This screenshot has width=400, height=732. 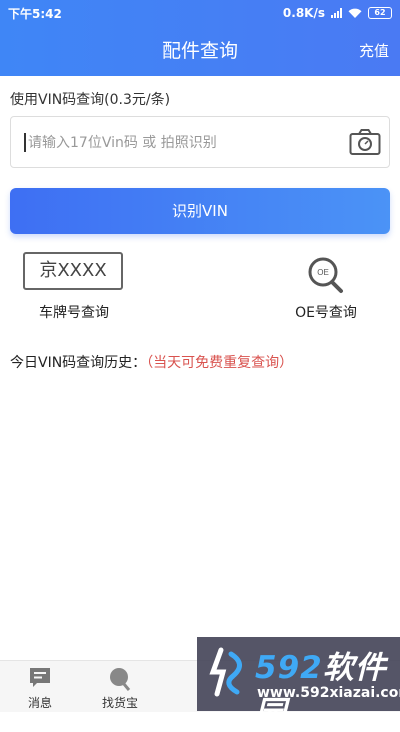 What do you see at coordinates (303, 13) in the screenshot?
I see `network-speed: 0.8K/s` at bounding box center [303, 13].